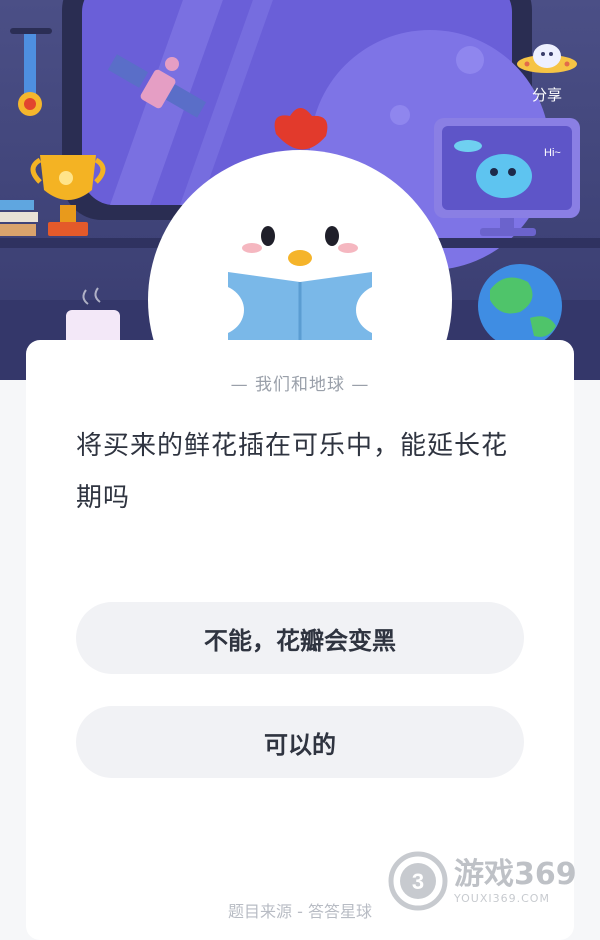  Describe the element at coordinates (292, 472) in the screenshot. I see `question-text: 将买来的鲜花插在可乐中，能延长花期吗` at that location.